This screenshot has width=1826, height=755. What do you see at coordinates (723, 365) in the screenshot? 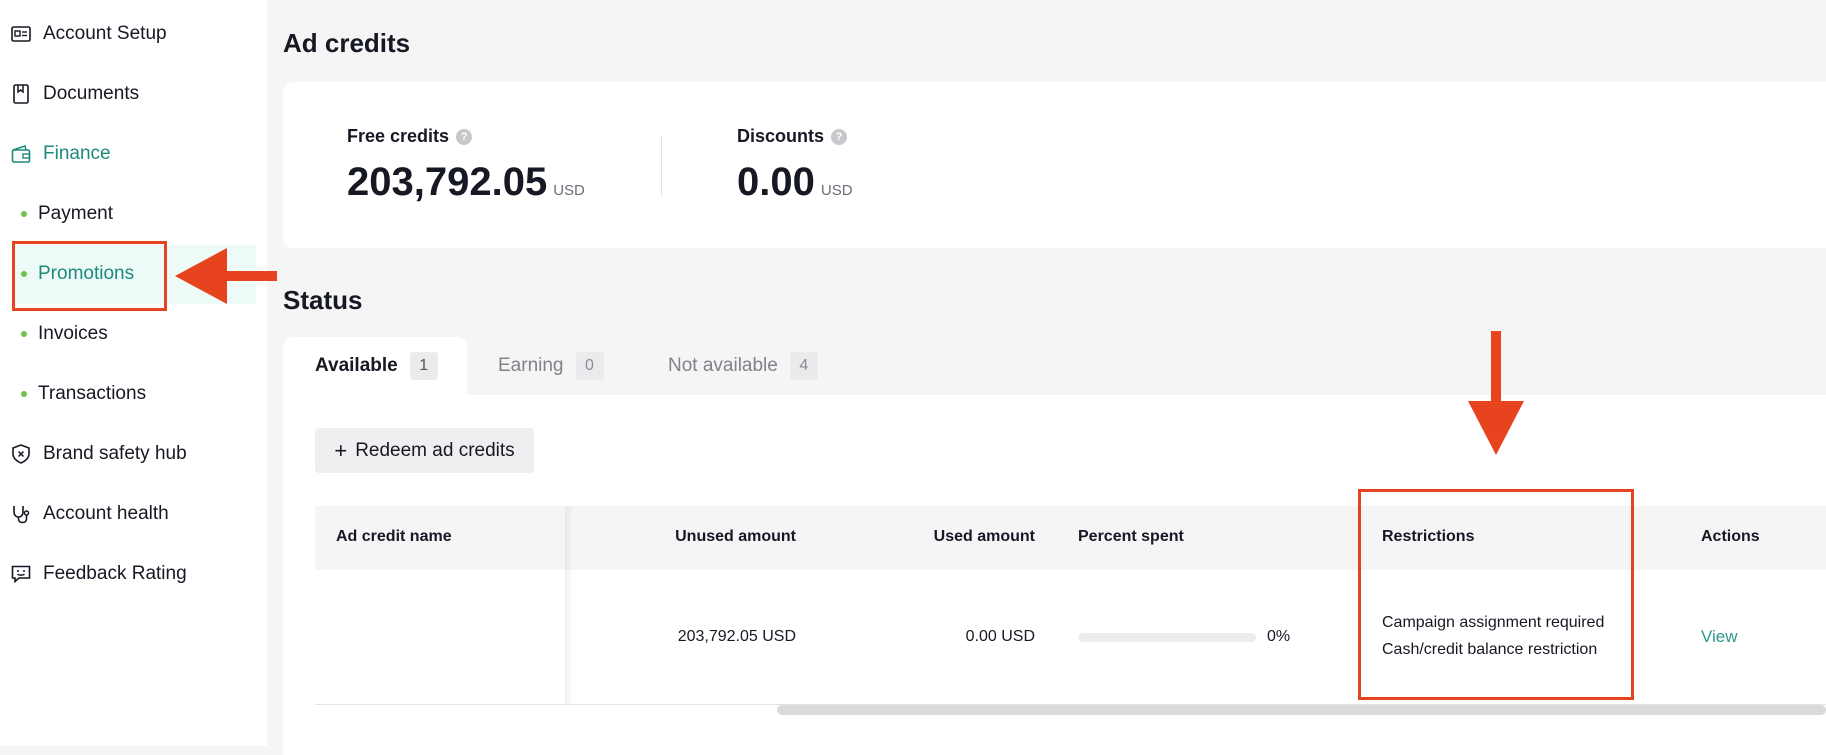
I see `tab-label: Not available` at bounding box center [723, 365].